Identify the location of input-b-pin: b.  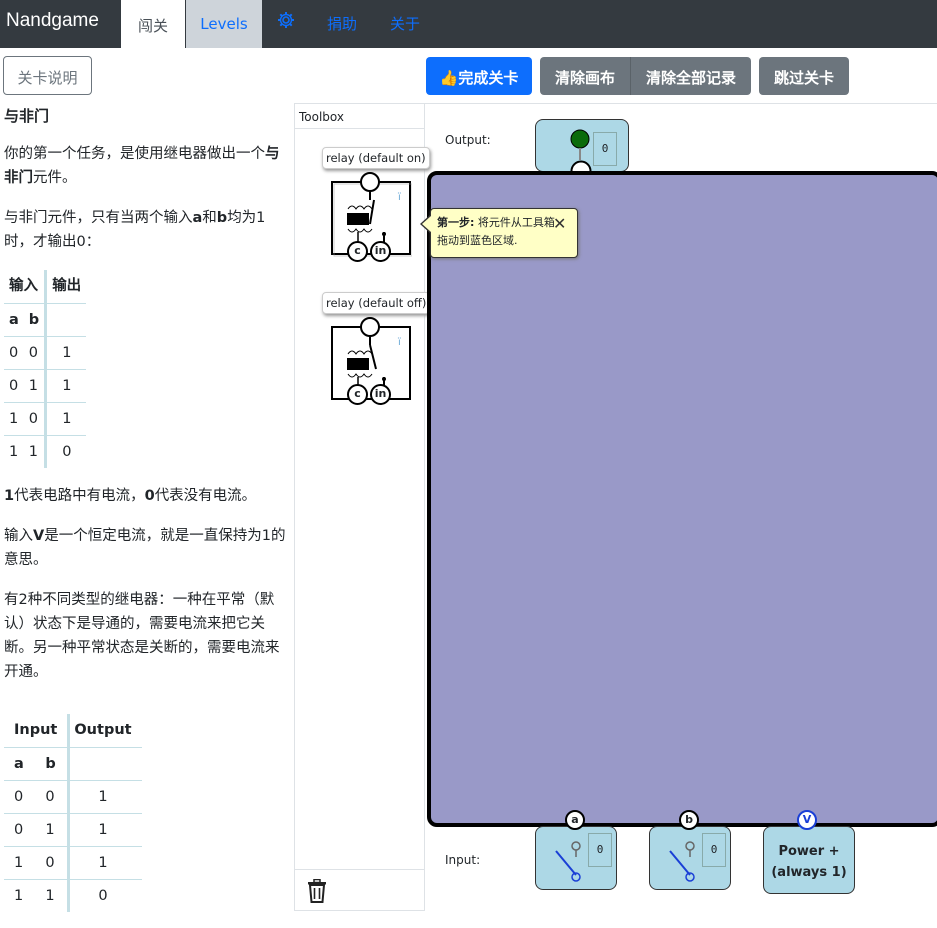
(689, 820).